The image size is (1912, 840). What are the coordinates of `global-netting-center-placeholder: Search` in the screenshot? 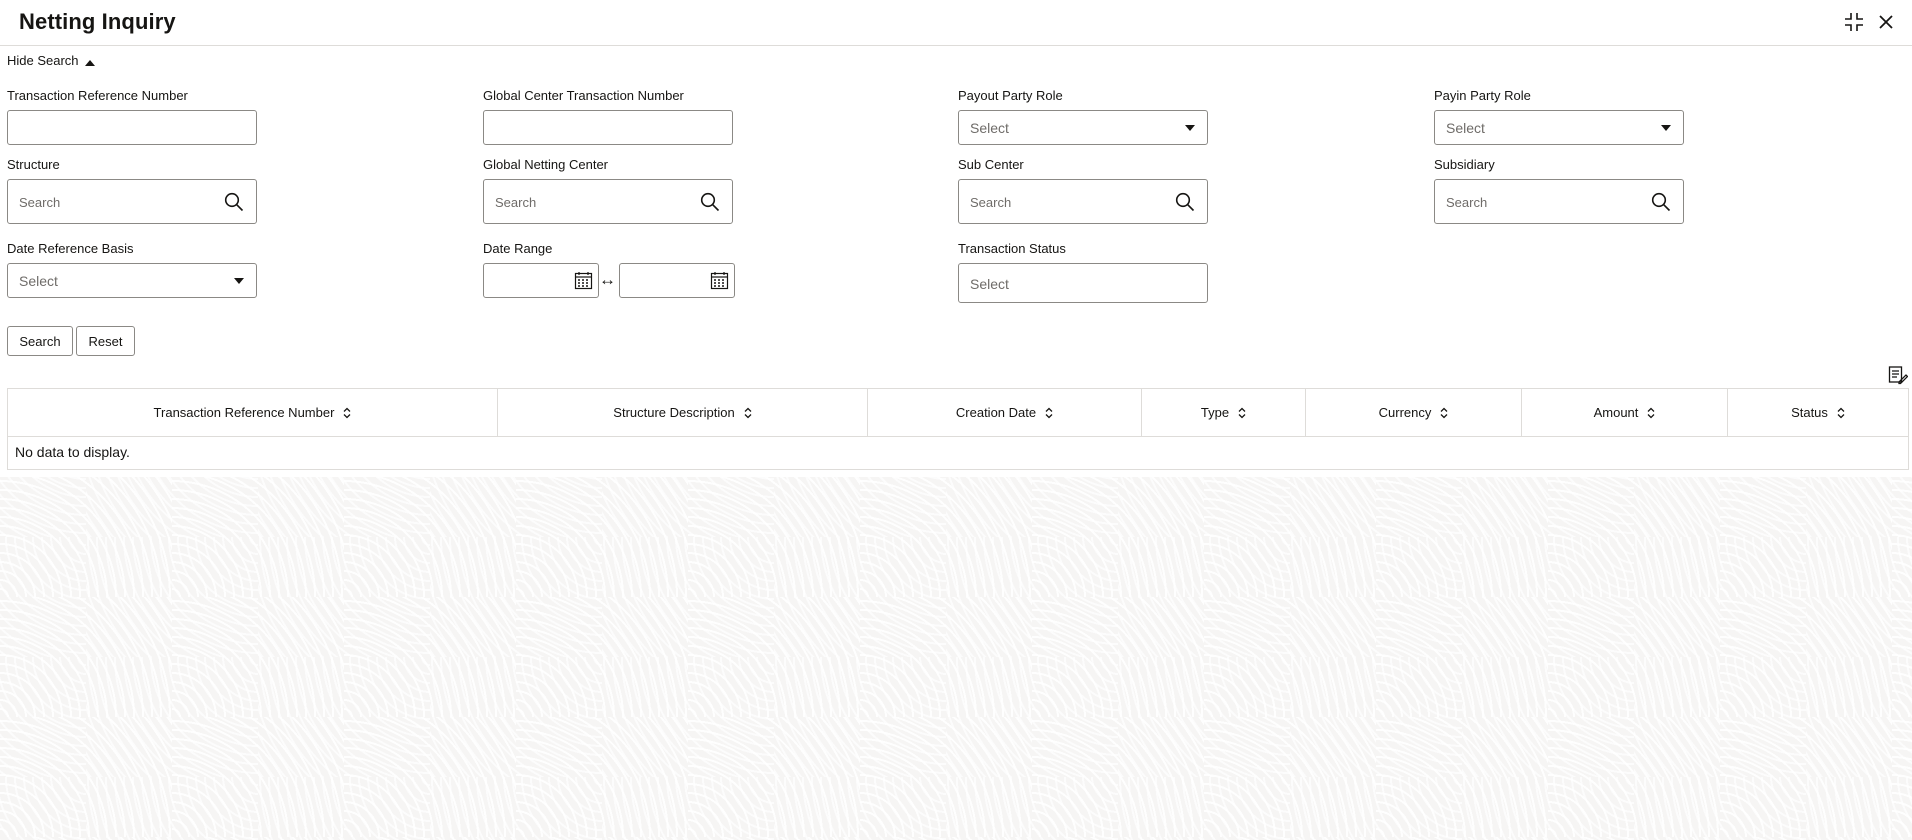 It's located at (516, 202).